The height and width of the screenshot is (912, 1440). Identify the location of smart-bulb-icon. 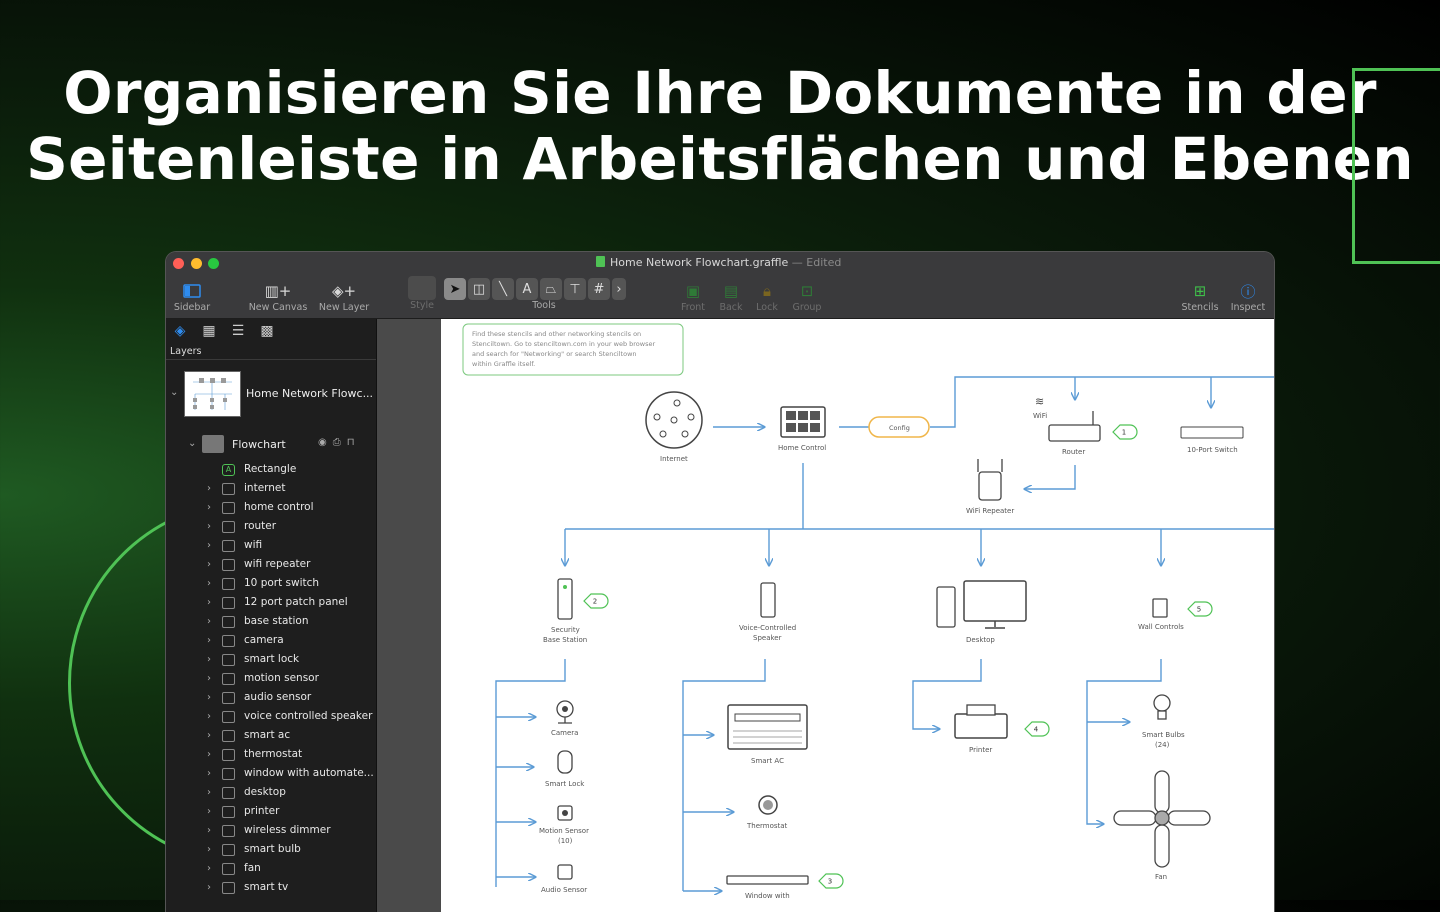
(1162, 703).